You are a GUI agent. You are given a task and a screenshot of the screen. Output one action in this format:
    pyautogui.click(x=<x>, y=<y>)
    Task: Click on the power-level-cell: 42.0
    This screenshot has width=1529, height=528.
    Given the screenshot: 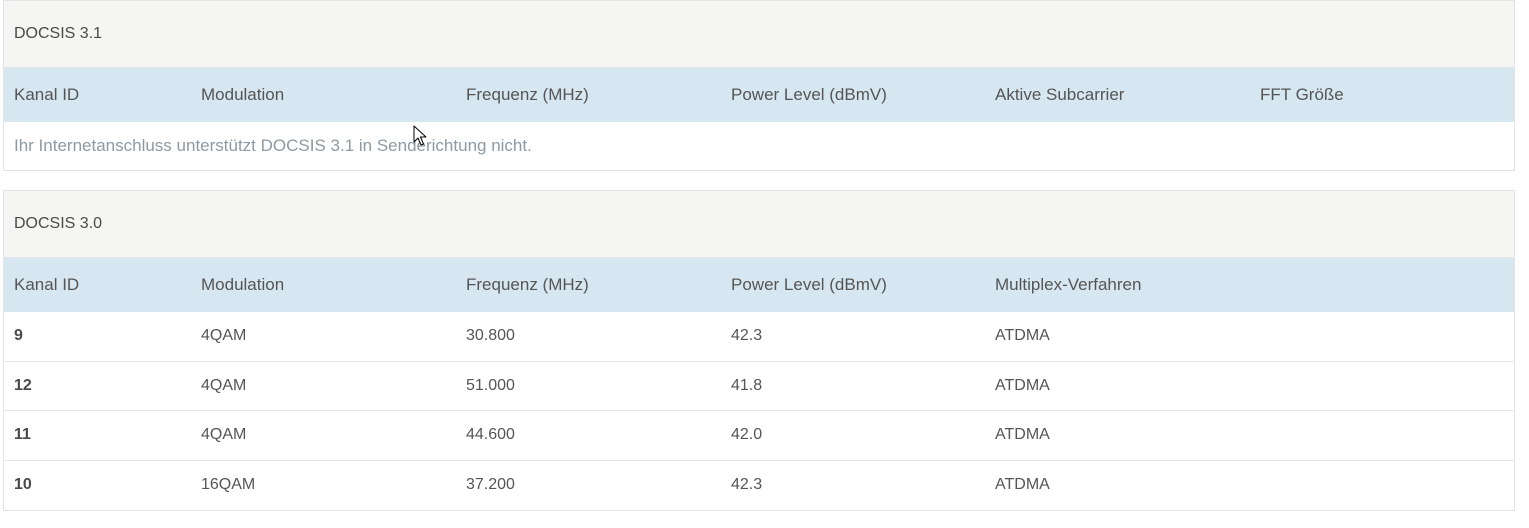 What is the action you would take?
    pyautogui.click(x=747, y=435)
    